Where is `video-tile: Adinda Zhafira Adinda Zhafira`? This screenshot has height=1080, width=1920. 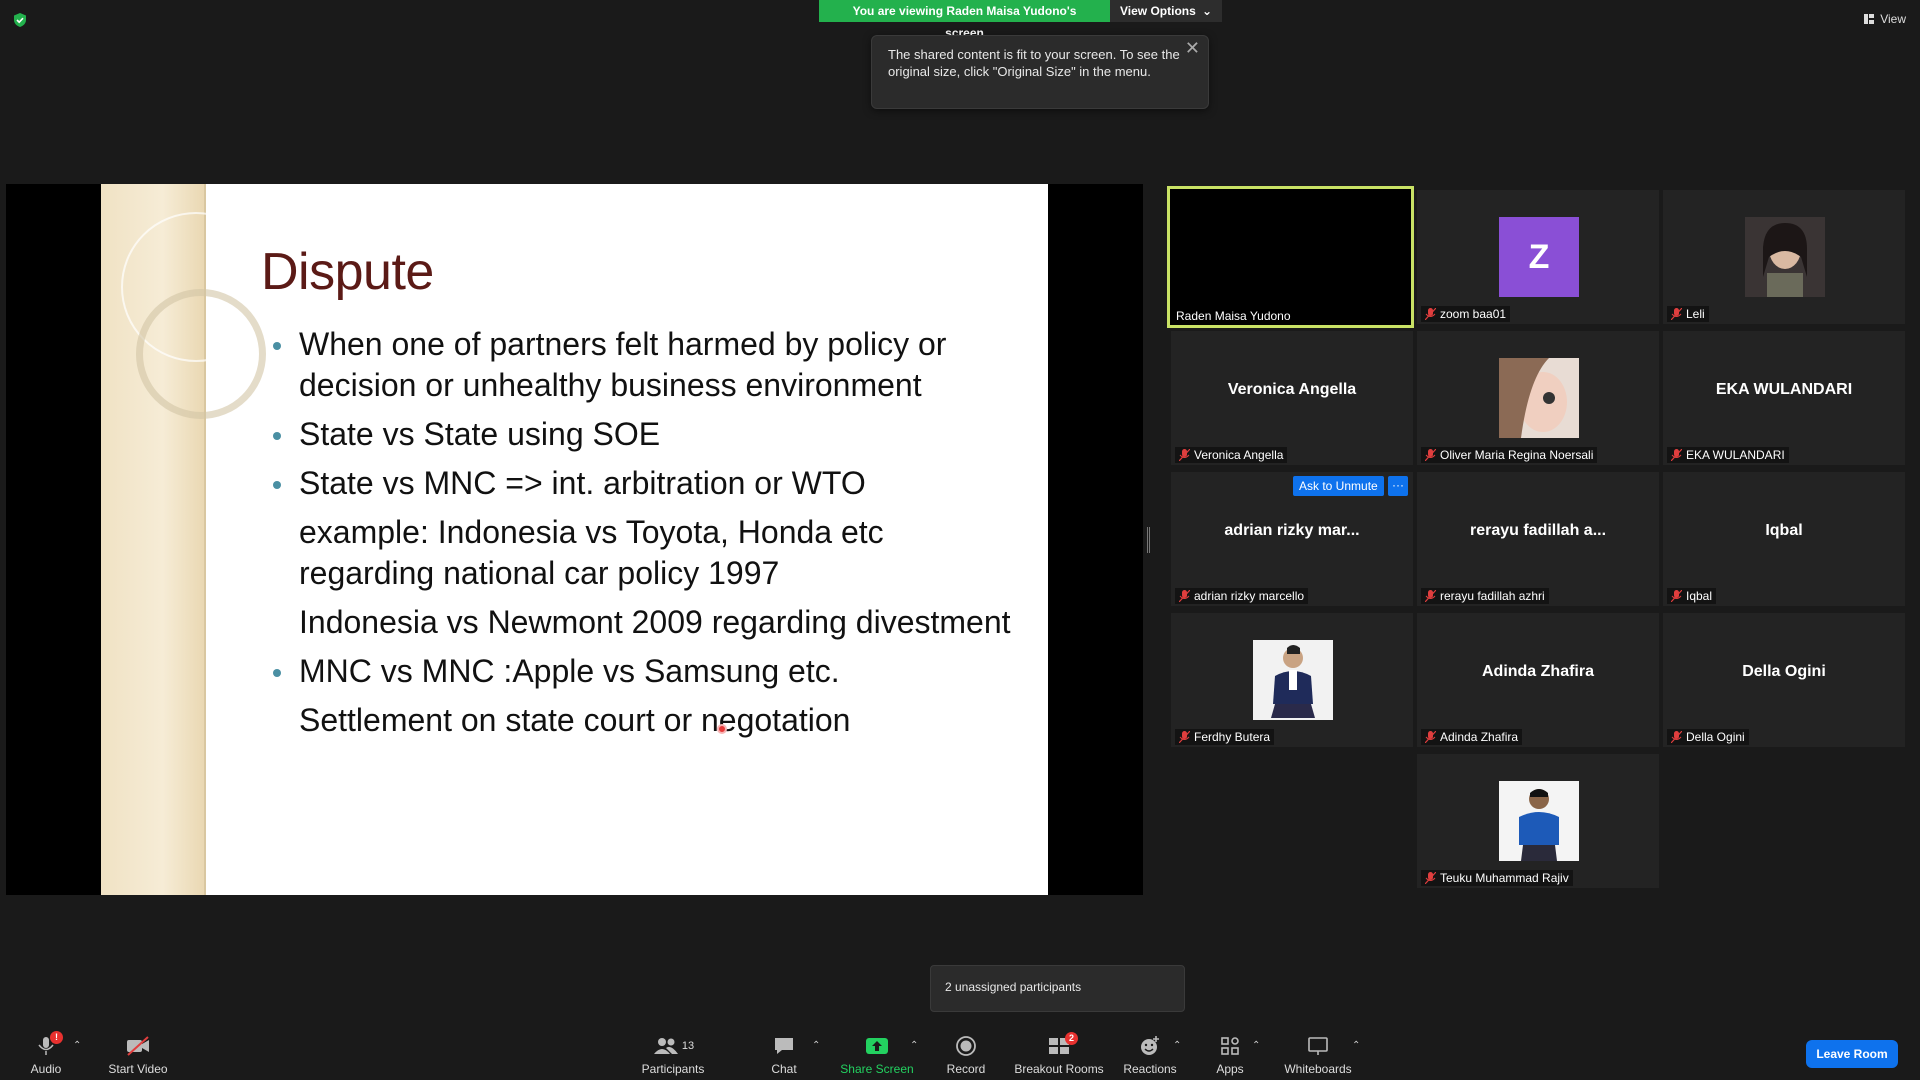 video-tile: Adinda Zhafira Adinda Zhafira is located at coordinates (1538, 680).